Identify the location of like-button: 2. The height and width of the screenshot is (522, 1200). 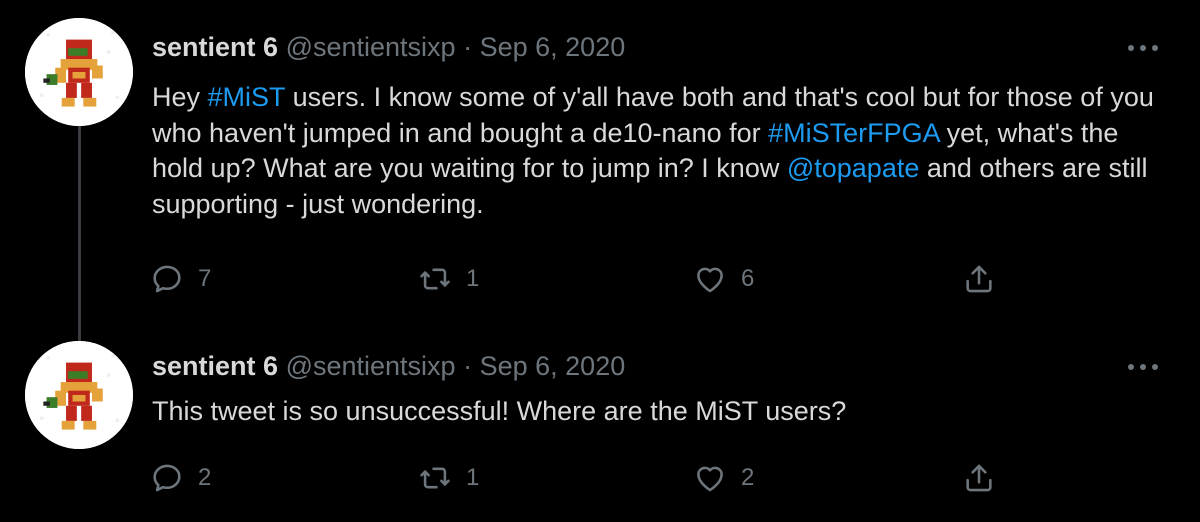
(723, 478).